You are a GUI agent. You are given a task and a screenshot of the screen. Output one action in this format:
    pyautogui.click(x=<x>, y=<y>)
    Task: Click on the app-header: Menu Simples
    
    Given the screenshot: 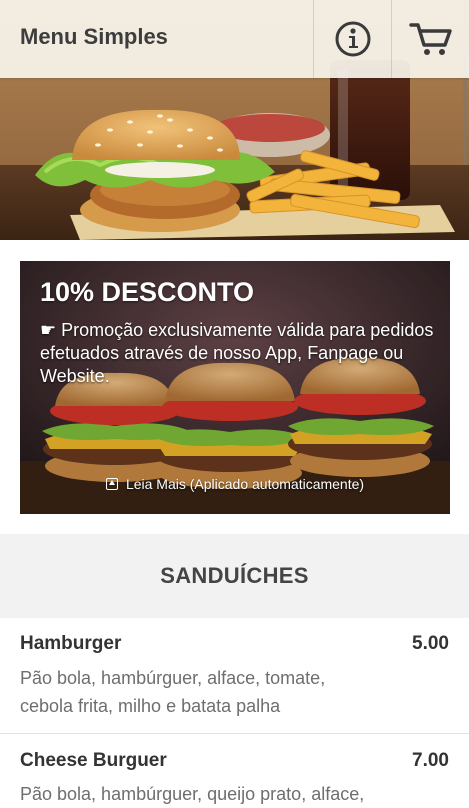 What is the action you would take?
    pyautogui.click(x=234, y=39)
    